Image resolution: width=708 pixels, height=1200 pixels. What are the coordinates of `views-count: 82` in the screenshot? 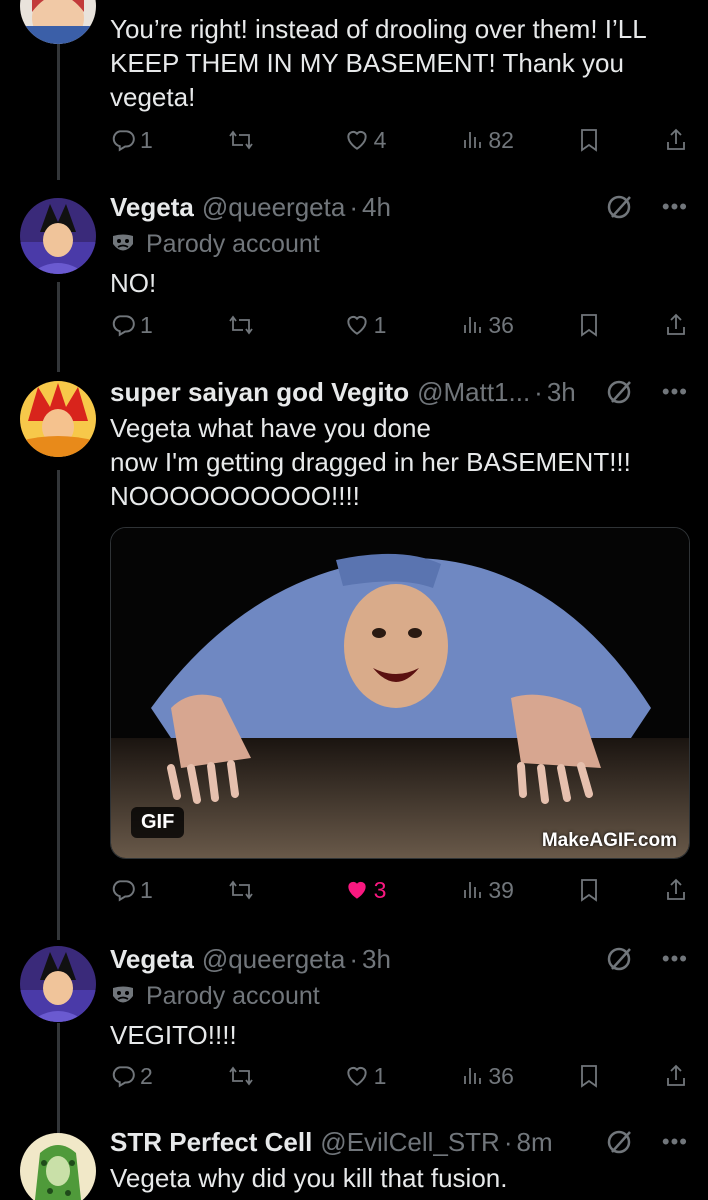 It's located at (501, 139).